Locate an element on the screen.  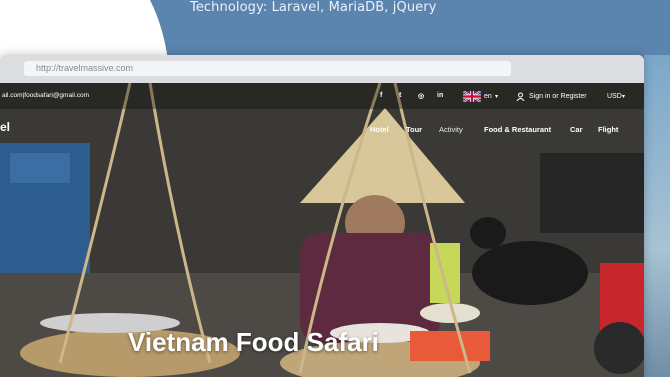
hero-title: Vietnam Food Safari is located at coordinates (253, 342).